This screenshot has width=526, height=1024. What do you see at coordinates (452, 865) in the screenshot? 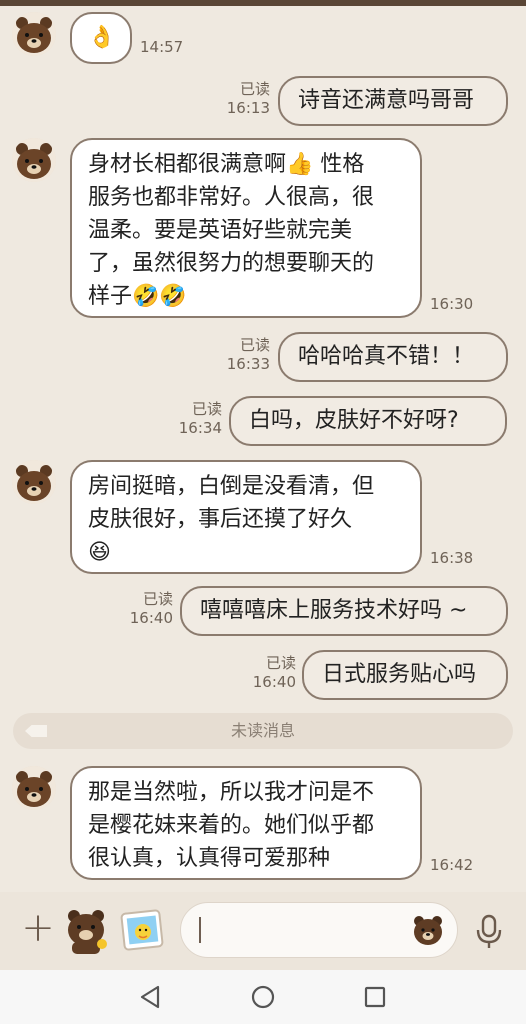
I see `message-time: 16:42` at bounding box center [452, 865].